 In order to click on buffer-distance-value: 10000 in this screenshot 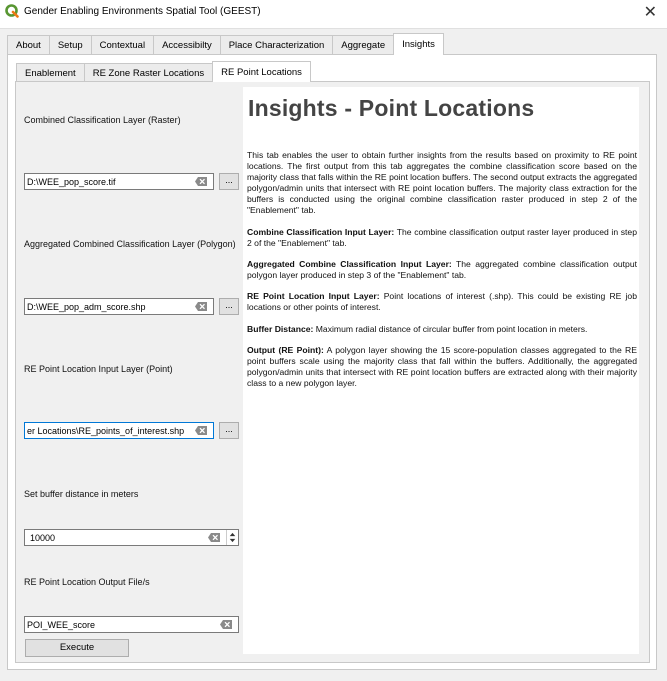, I will do `click(43, 537)`.